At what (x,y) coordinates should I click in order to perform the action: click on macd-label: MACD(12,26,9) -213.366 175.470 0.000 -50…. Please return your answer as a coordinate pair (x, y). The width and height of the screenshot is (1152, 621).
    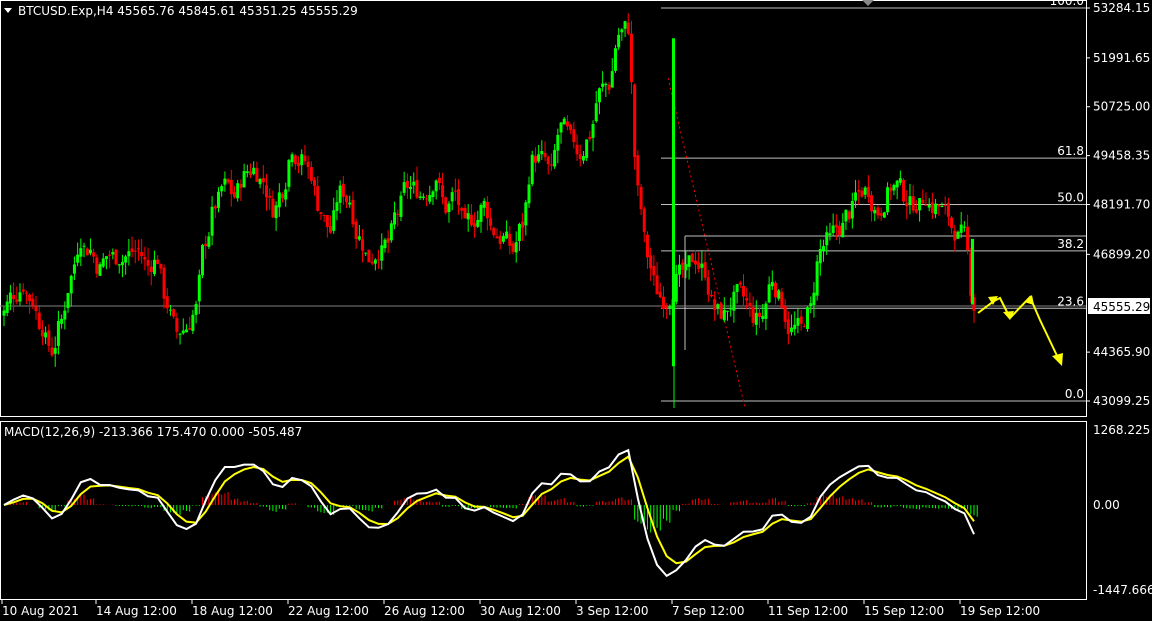
    Looking at the image, I should click on (153, 432).